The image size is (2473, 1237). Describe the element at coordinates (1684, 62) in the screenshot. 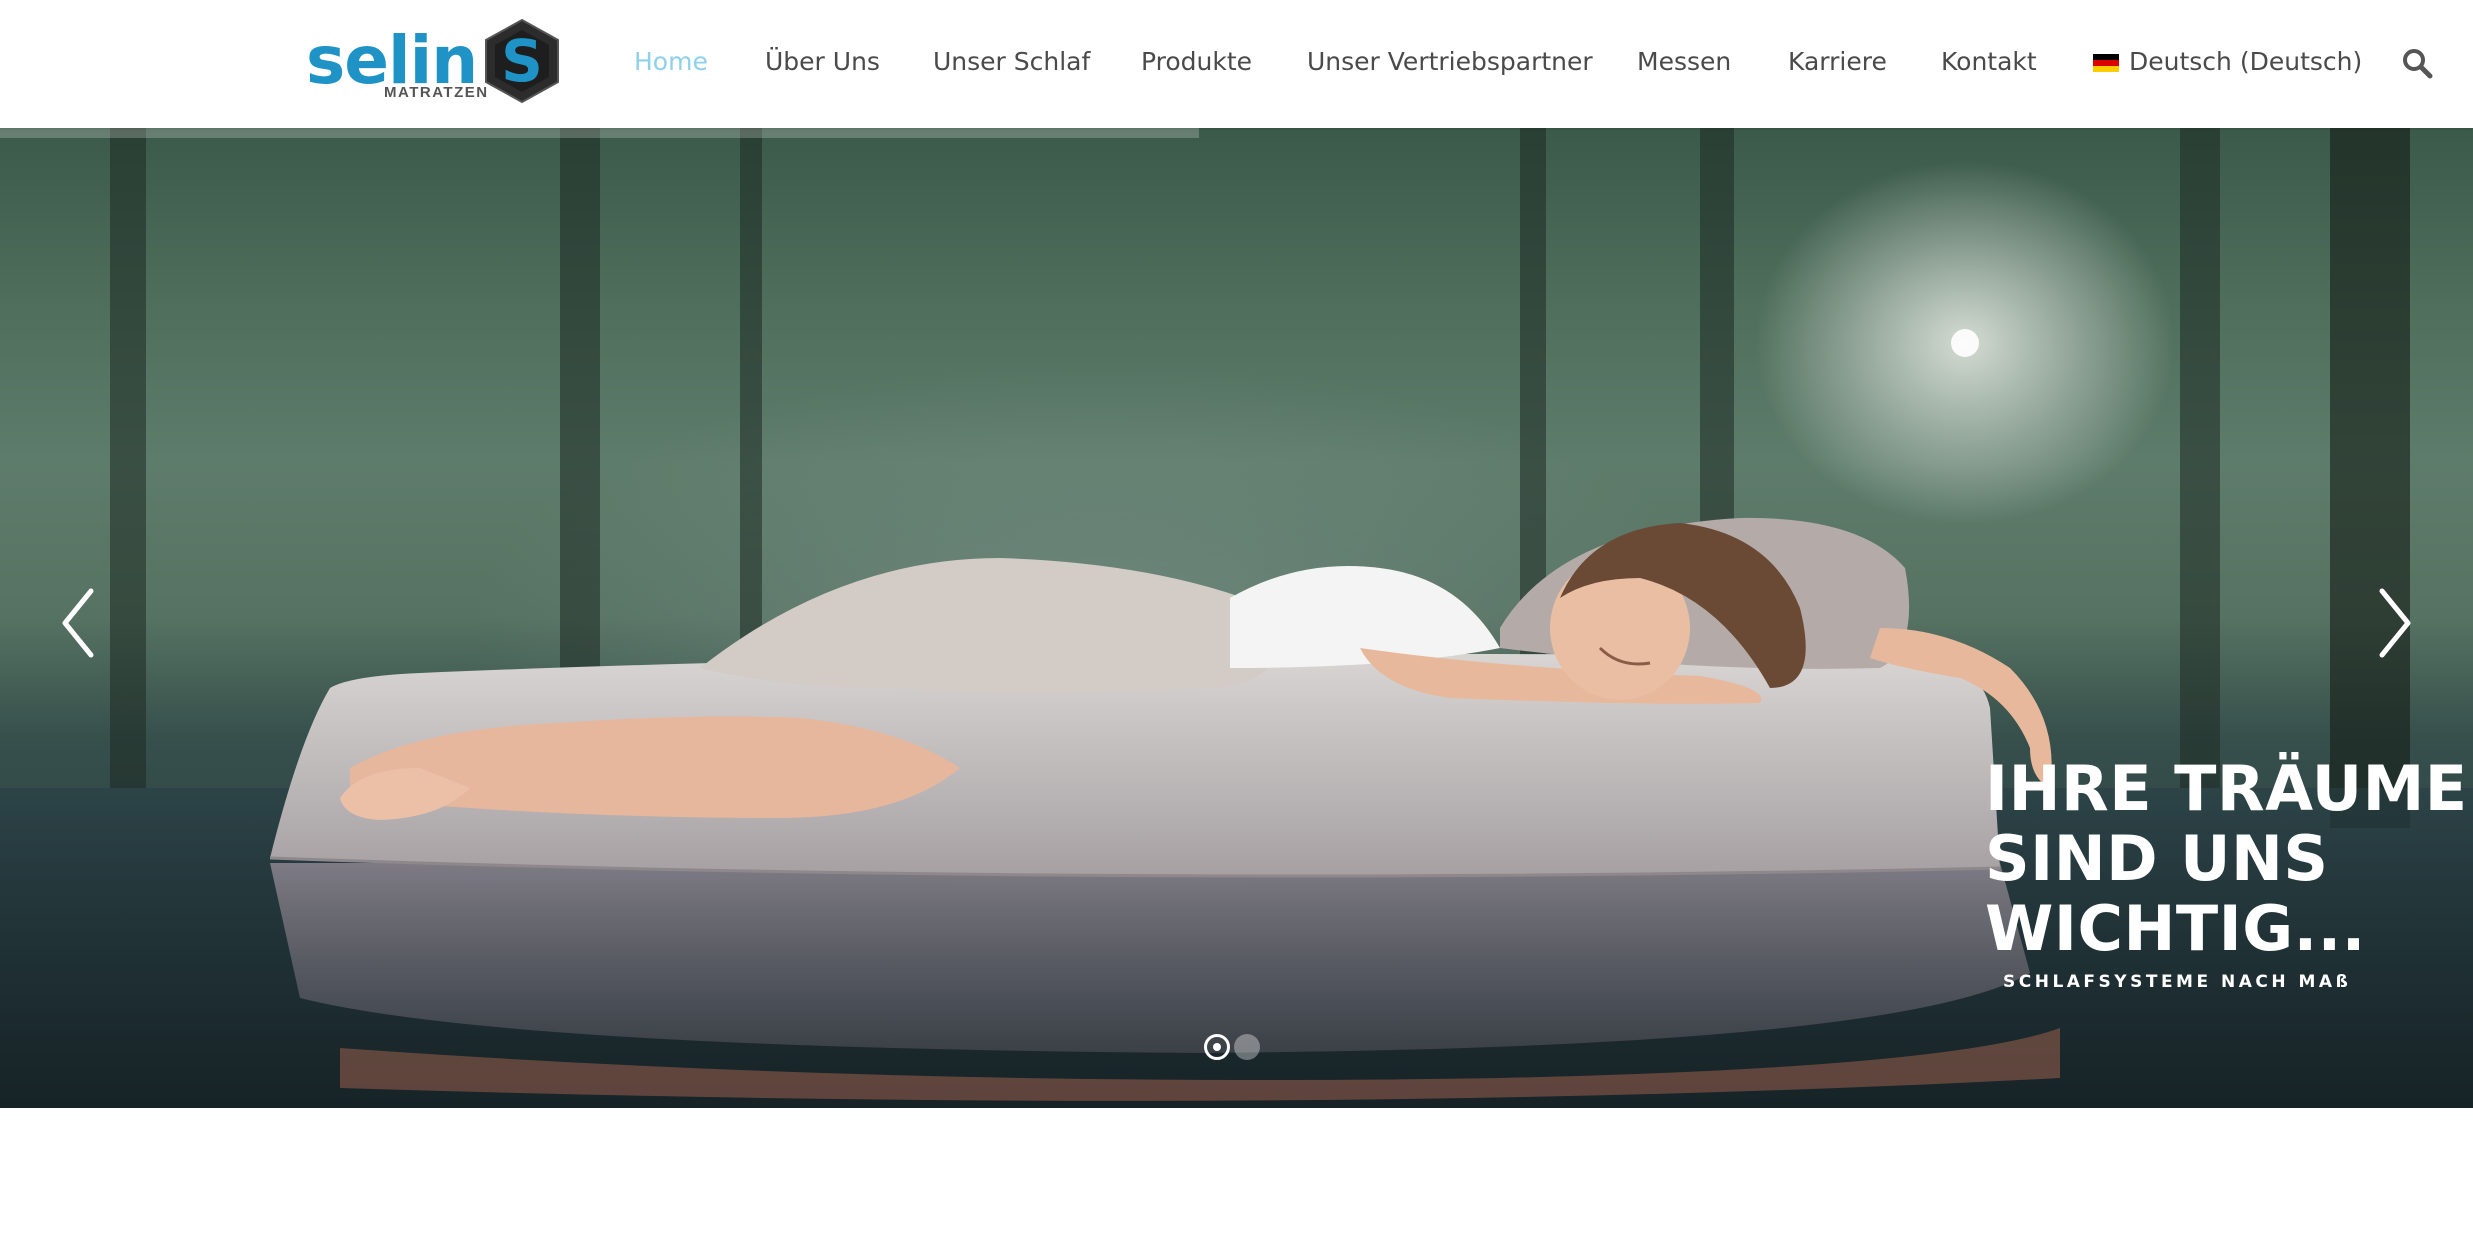

I see `nav-item-messen: Messen` at that location.